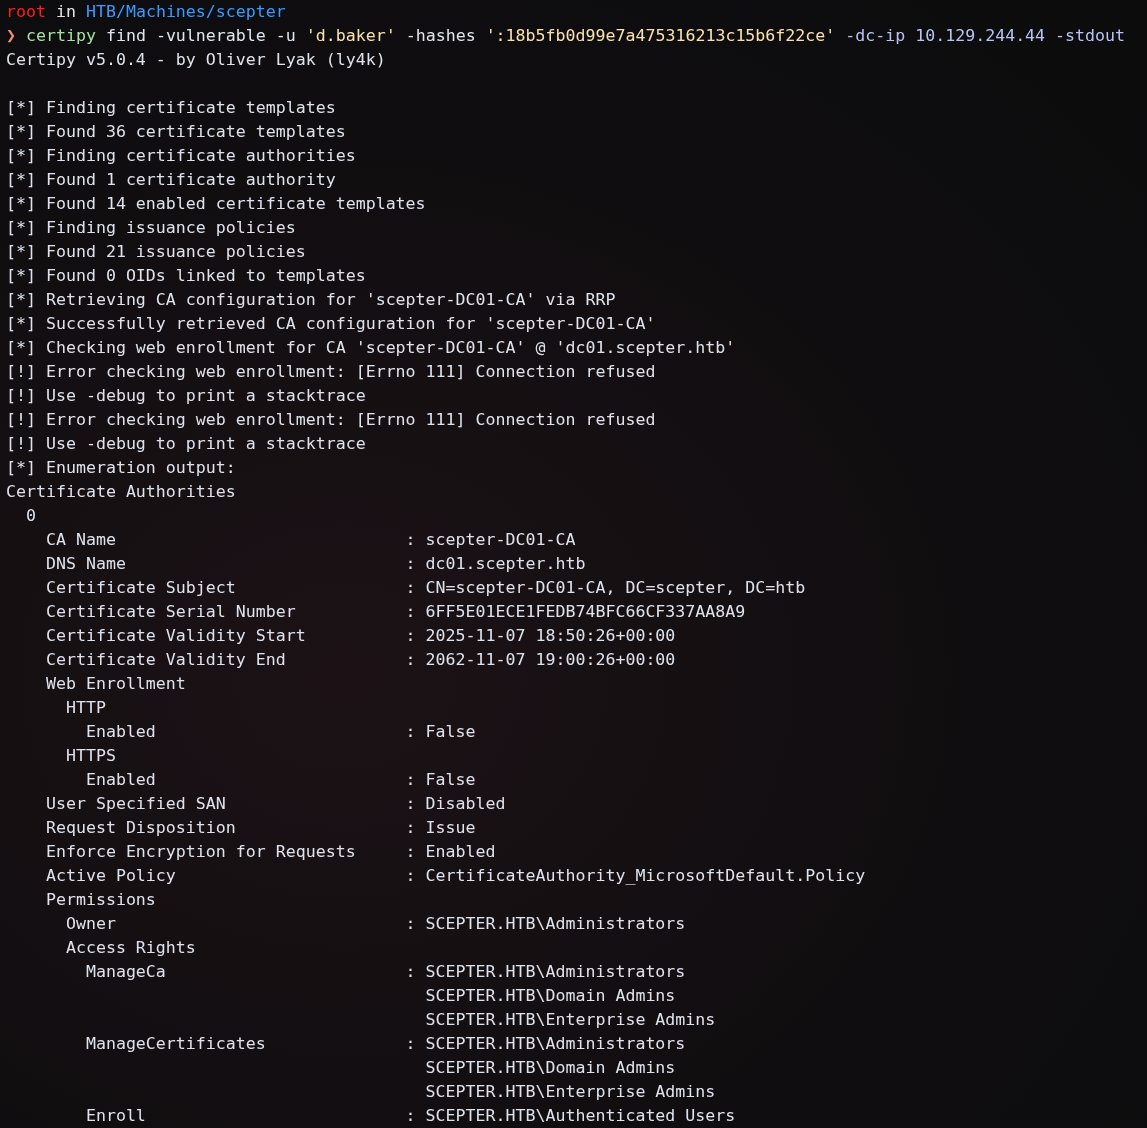 This screenshot has width=1147, height=1128. I want to click on output-line: [*] Checking web enrollment for CA 'scepter-DC01-CA' @ 'dc01.scepter.htb', so click(371, 347).